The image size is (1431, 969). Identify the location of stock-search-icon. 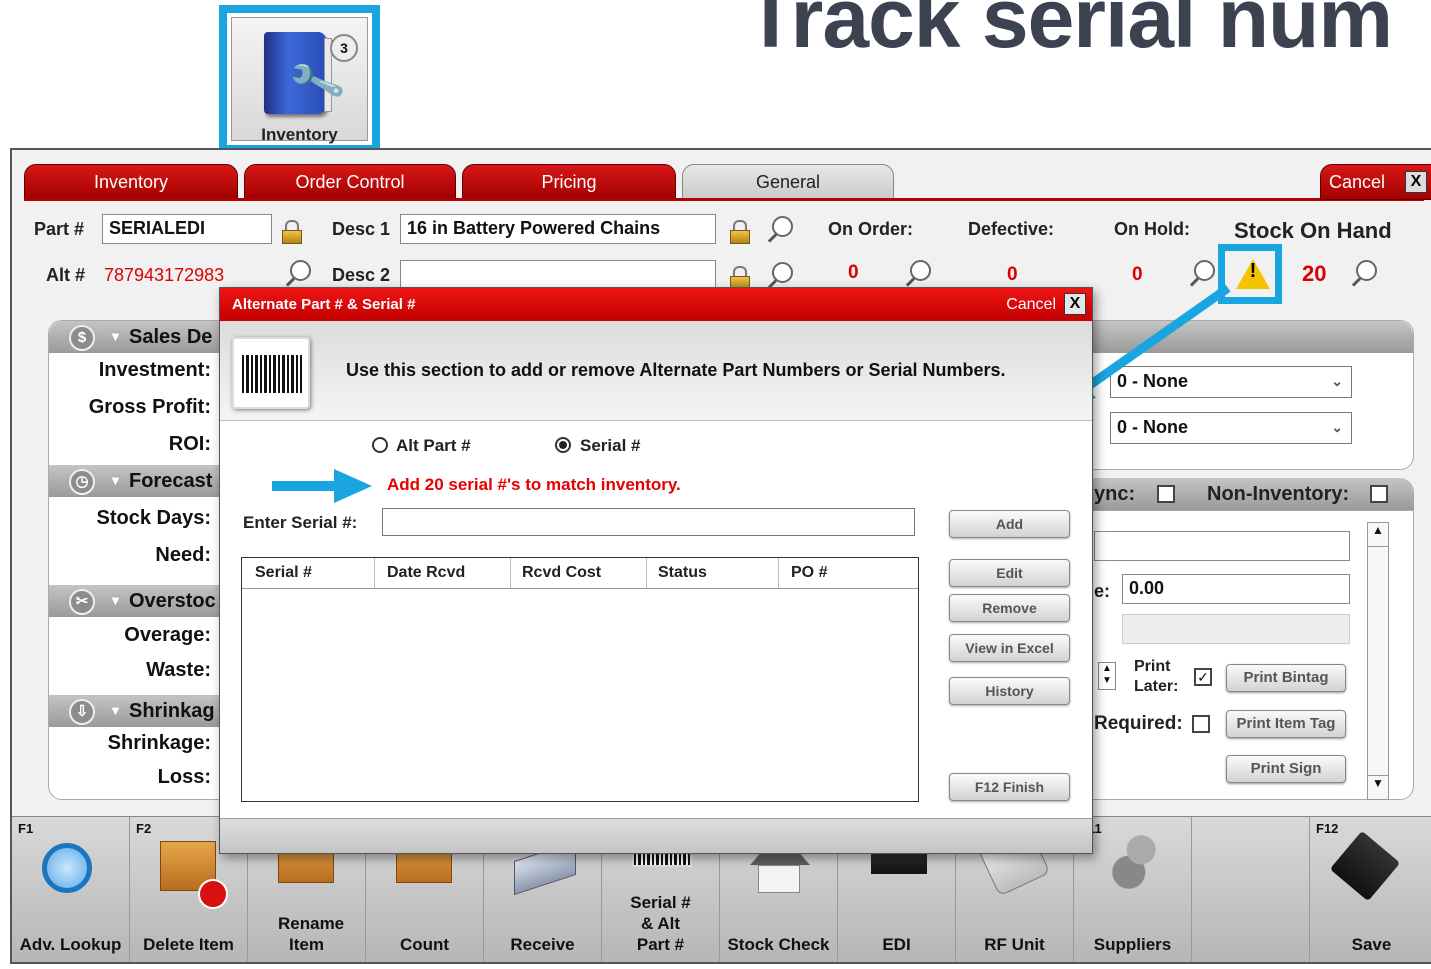
(1363, 273).